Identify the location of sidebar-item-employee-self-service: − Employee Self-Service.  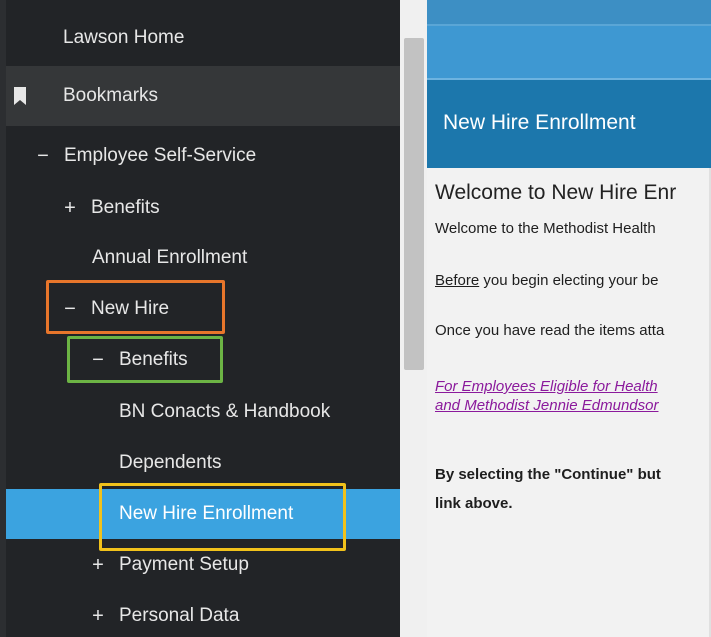
(203, 156).